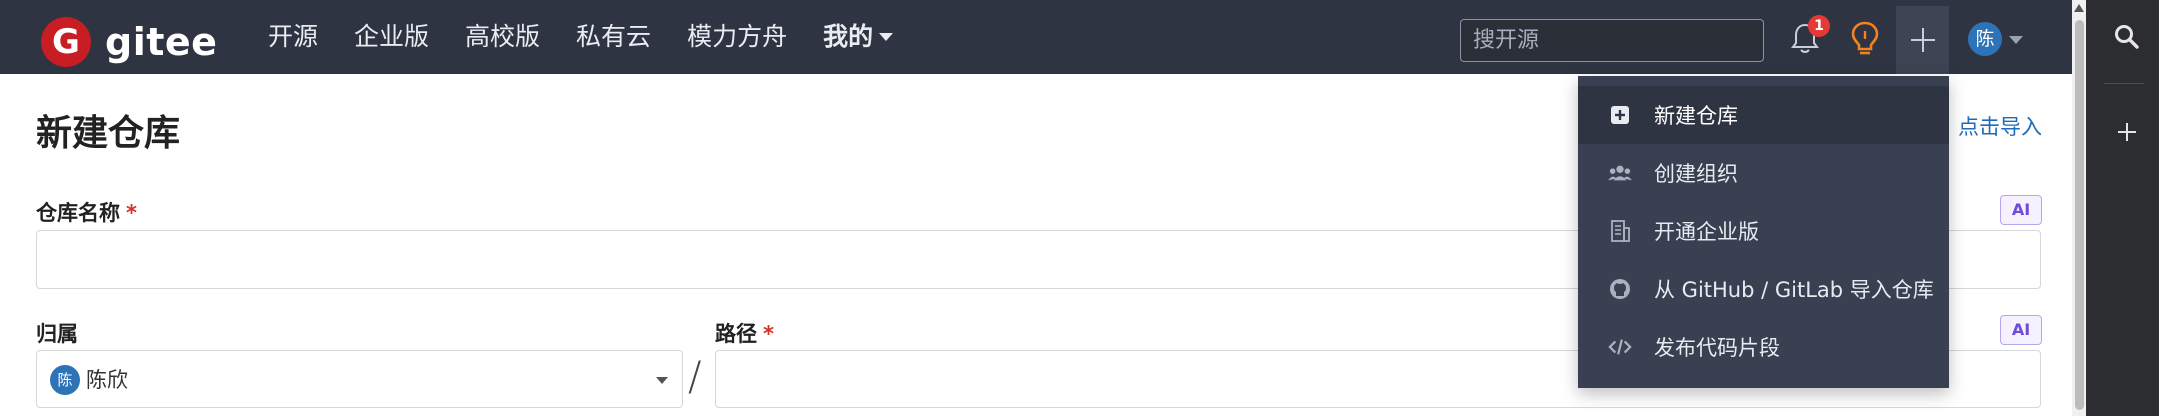 The image size is (2159, 416). What do you see at coordinates (2127, 132) in the screenshot?
I see `side-add-icon` at bounding box center [2127, 132].